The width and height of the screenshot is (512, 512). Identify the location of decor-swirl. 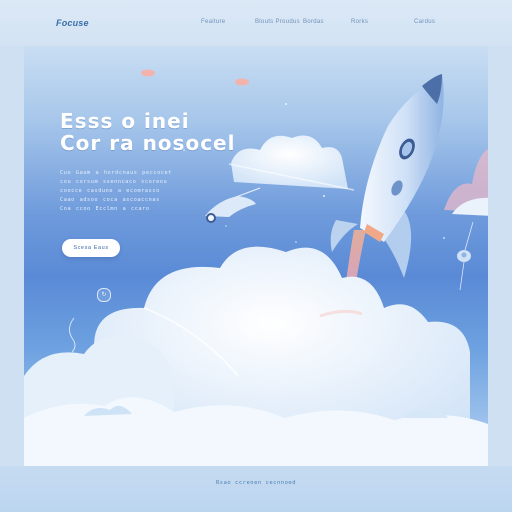
(72, 335).